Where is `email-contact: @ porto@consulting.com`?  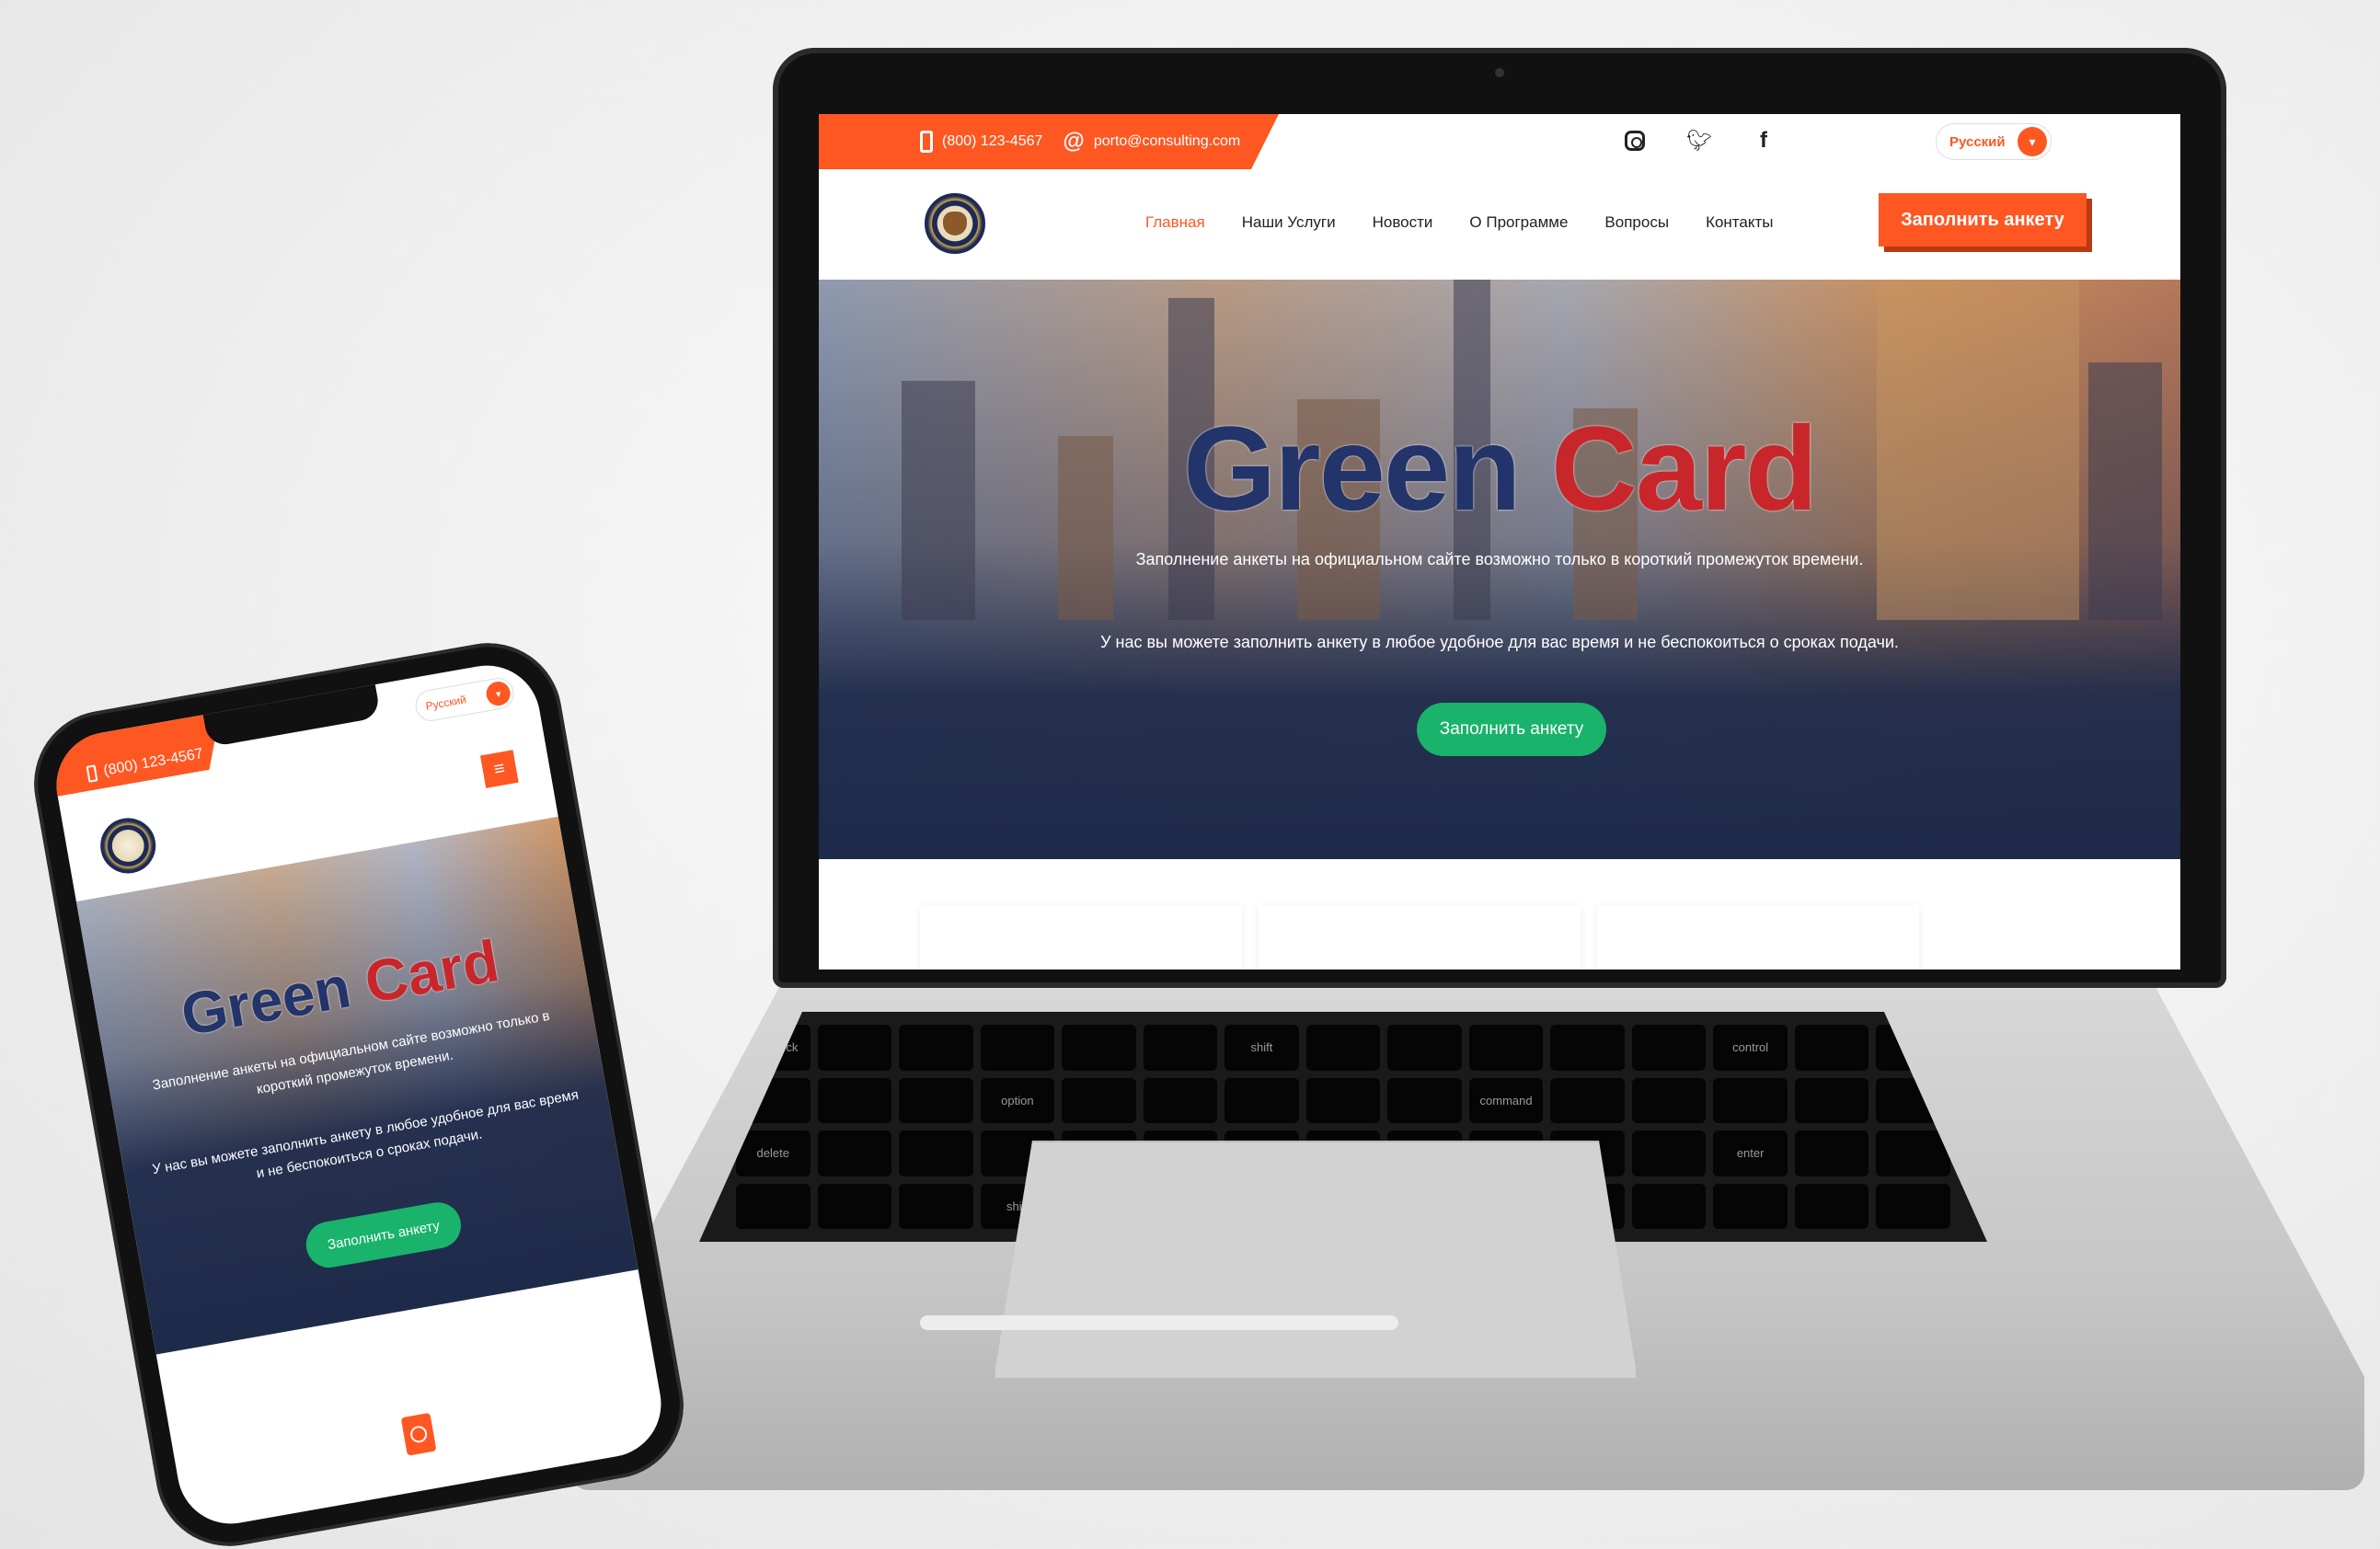 email-contact: @ porto@consulting.com is located at coordinates (1151, 142).